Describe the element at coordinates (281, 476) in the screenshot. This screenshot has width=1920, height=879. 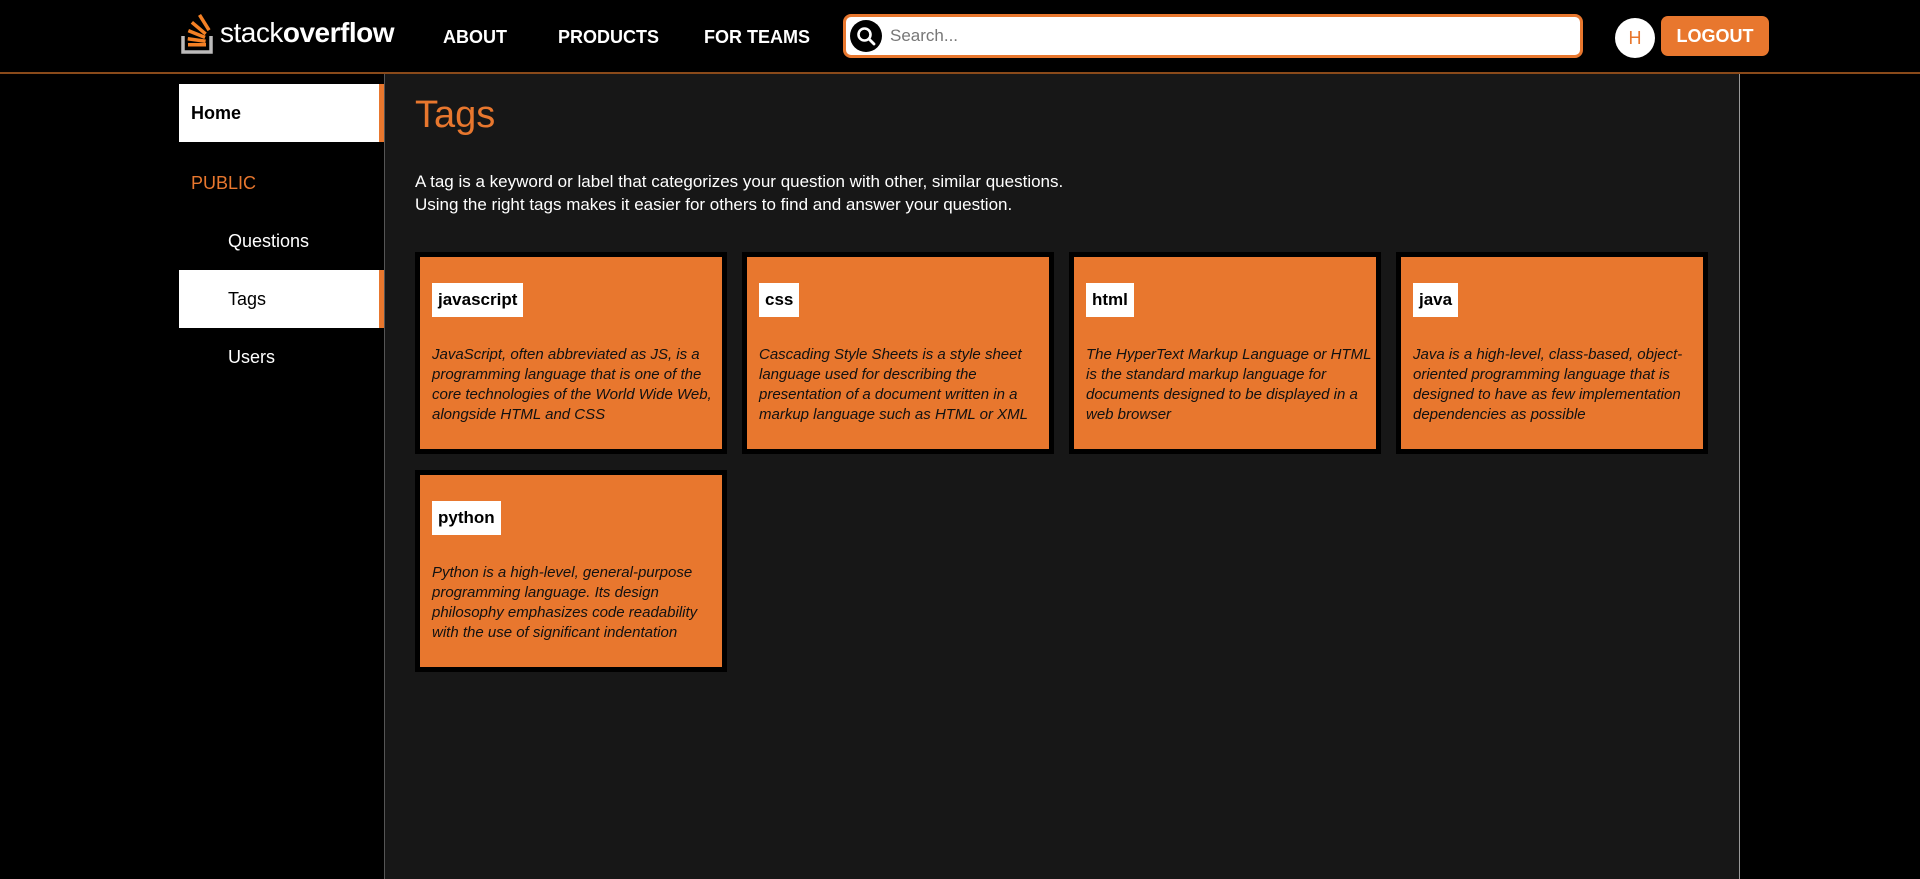
I see `left-sidebar: Home PUBLIC Questions Tags Users` at that location.